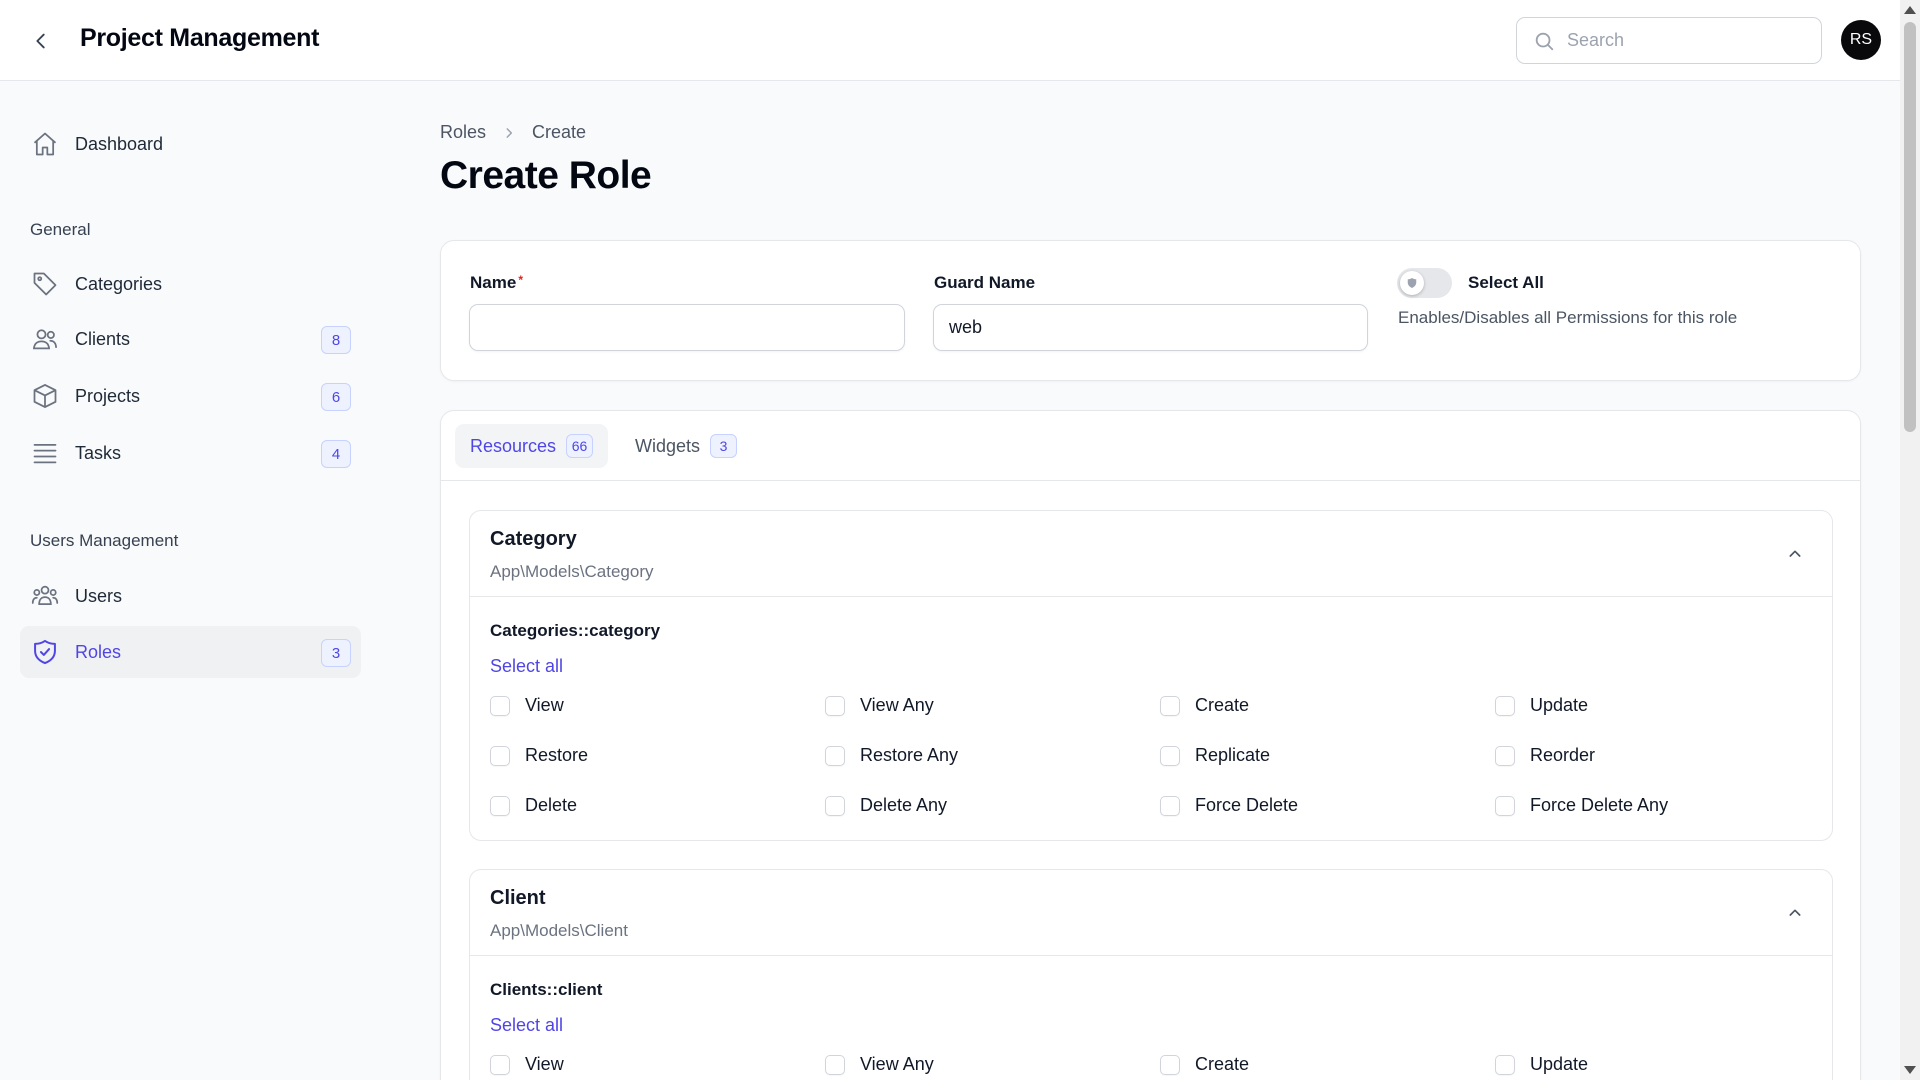  What do you see at coordinates (992, 755) in the screenshot?
I see `permission-checkbox-item: Restore Any` at bounding box center [992, 755].